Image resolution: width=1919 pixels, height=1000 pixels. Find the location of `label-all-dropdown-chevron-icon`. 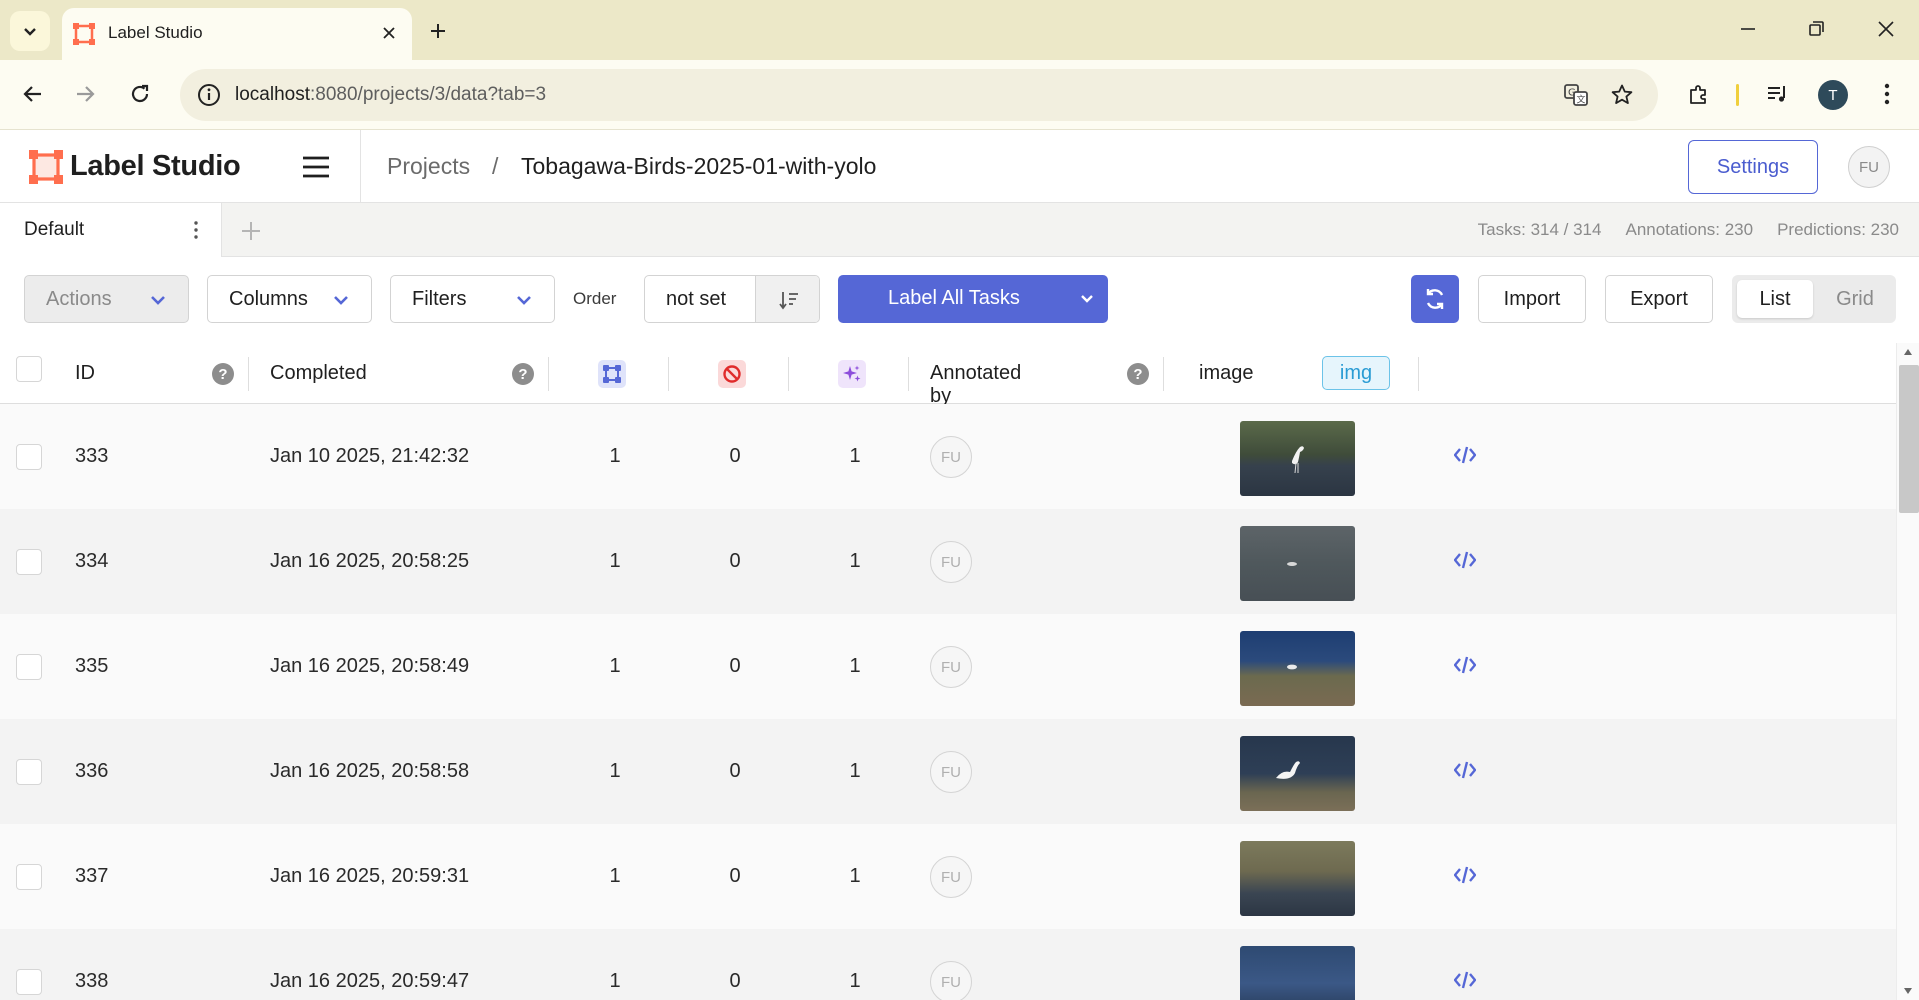

label-all-dropdown-chevron-icon is located at coordinates (1087, 299).